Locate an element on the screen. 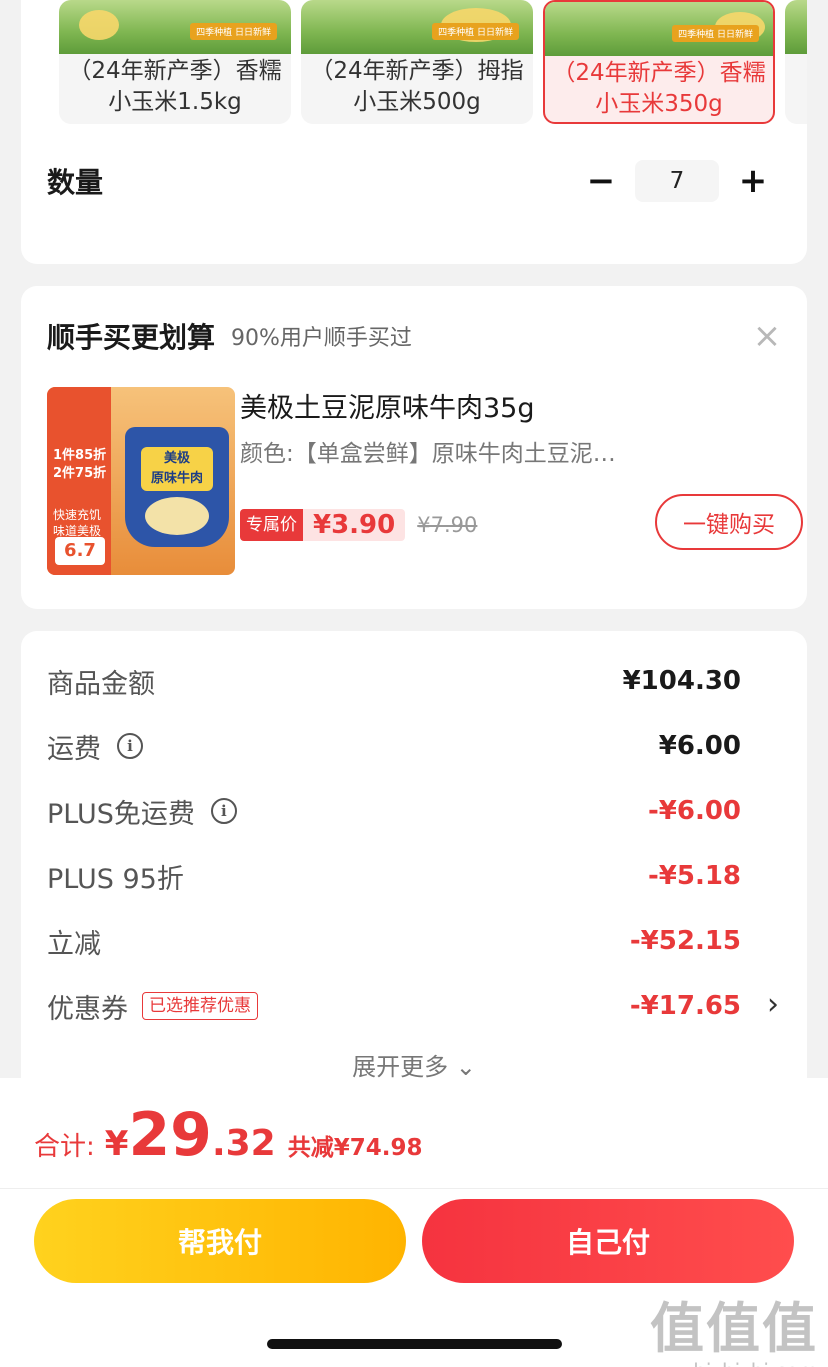  coupon-recommended-tag: 已选推荐优惠 is located at coordinates (200, 1006).